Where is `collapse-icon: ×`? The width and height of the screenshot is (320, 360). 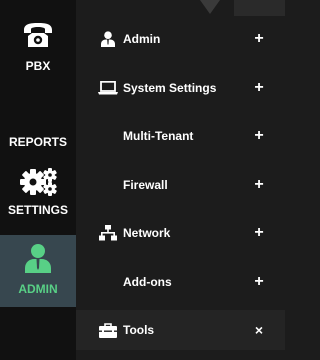 collapse-icon: × is located at coordinates (259, 330).